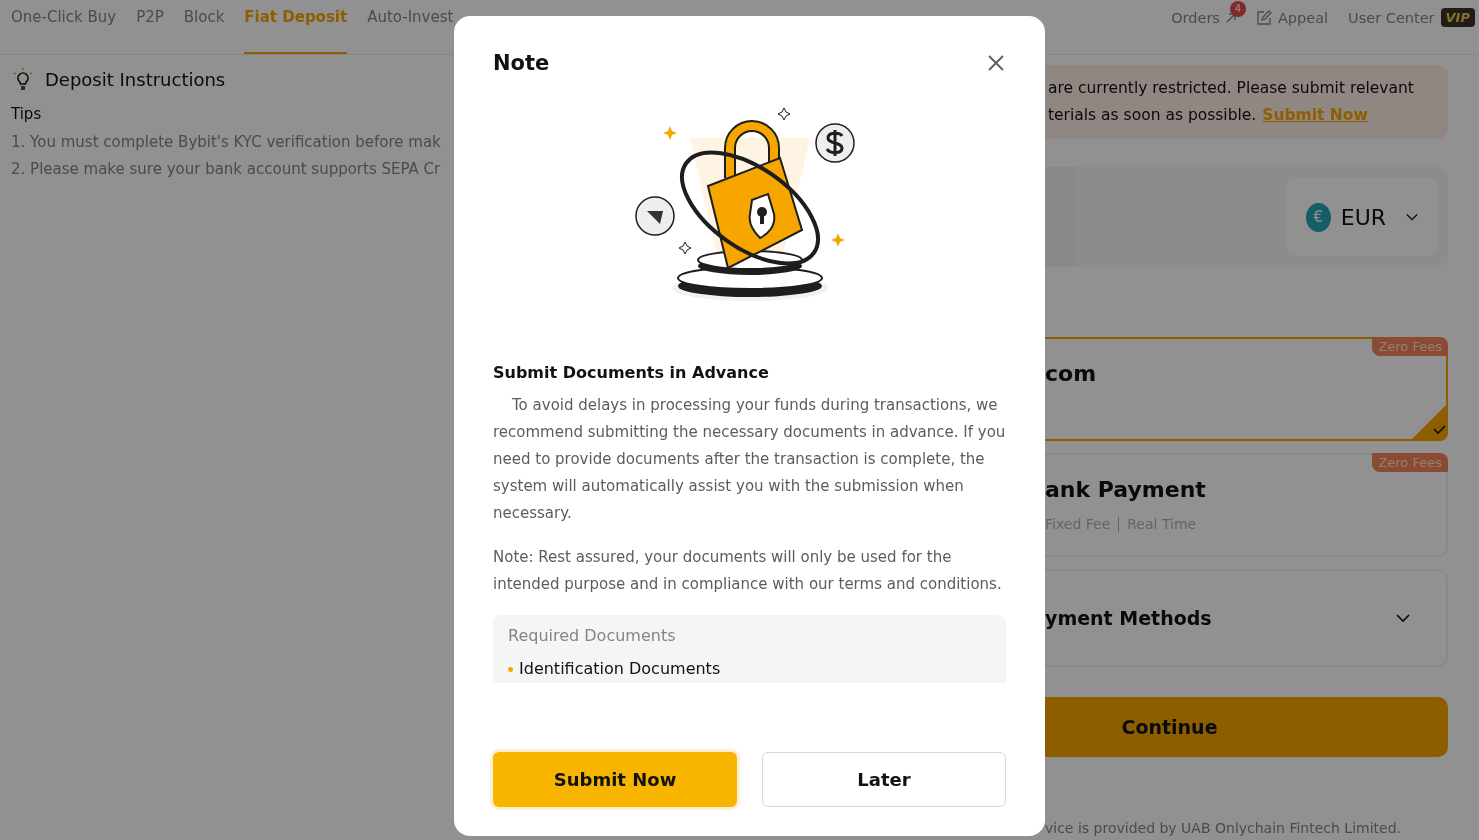  What do you see at coordinates (1230, 17) in the screenshot?
I see `arrow-up-right-icon` at bounding box center [1230, 17].